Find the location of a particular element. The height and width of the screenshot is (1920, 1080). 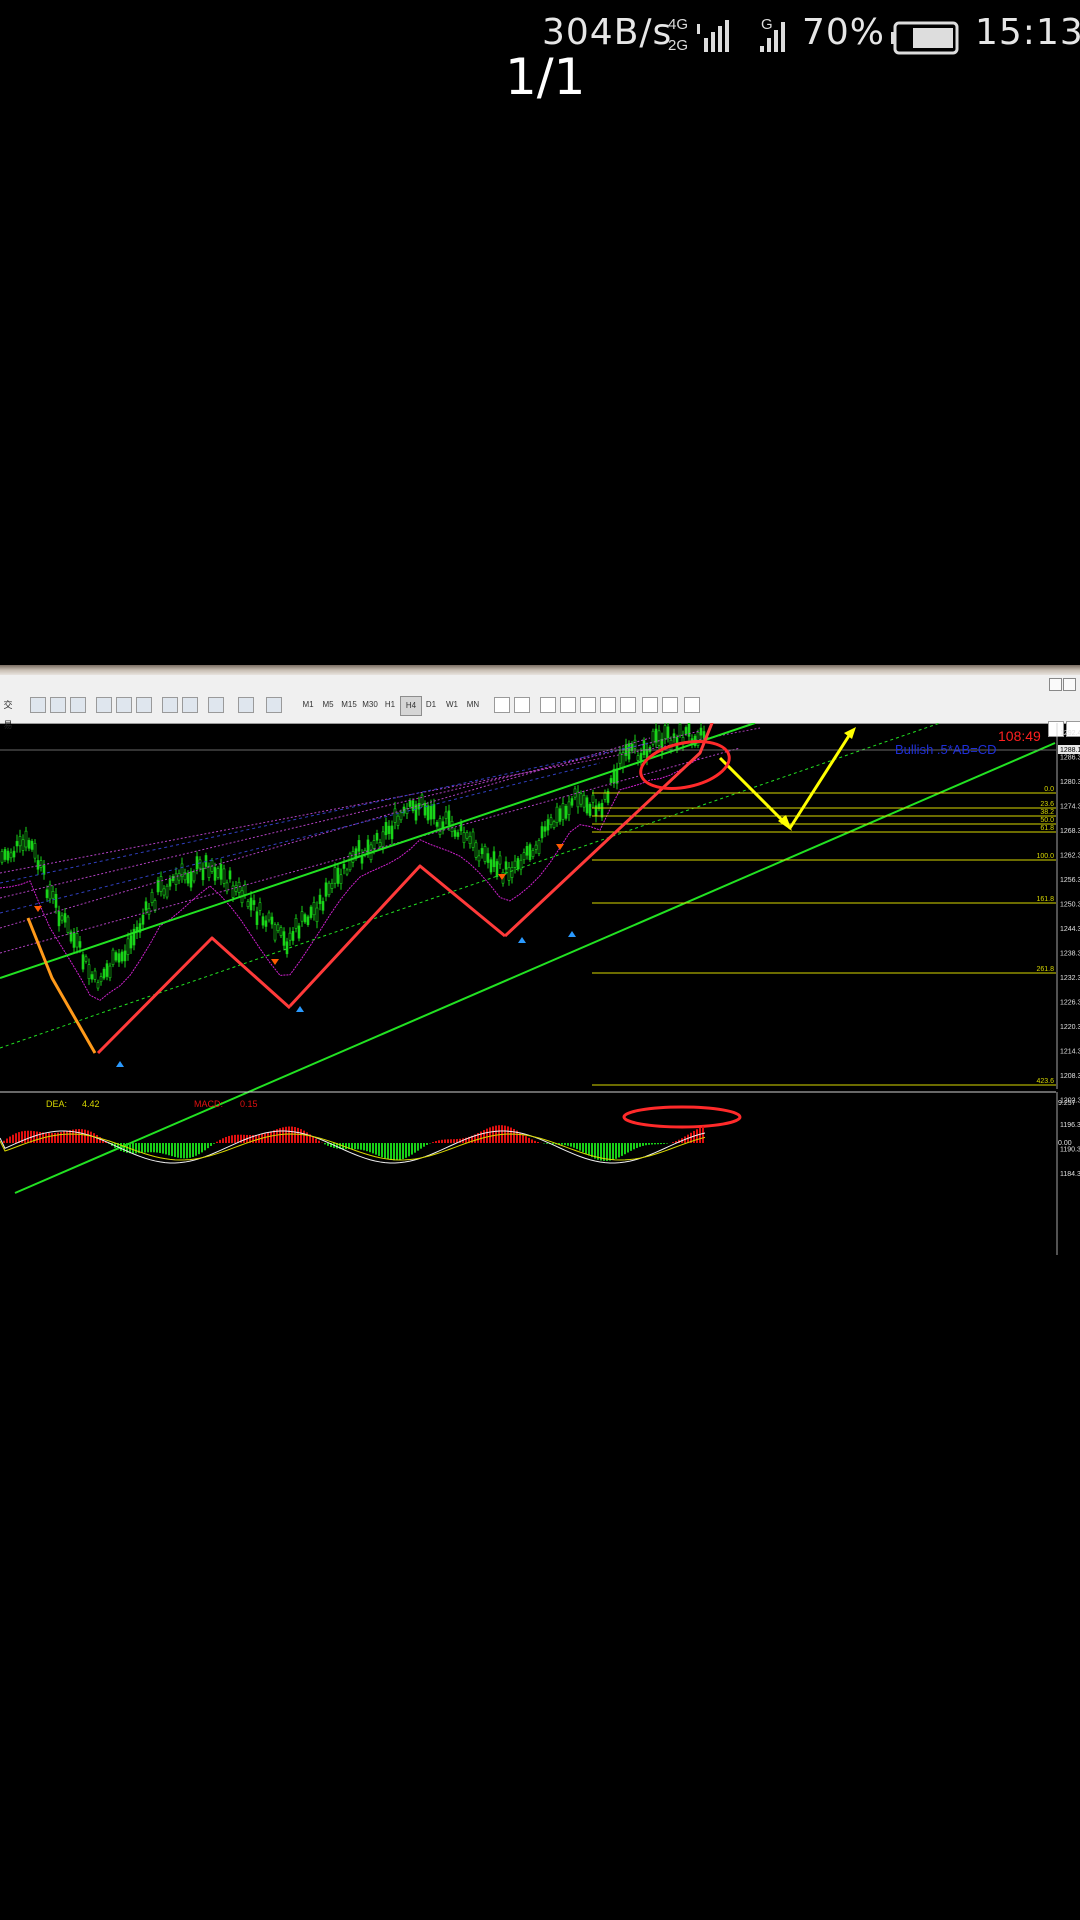

trade-menu-label: 交易 is located at coordinates (8, 712).